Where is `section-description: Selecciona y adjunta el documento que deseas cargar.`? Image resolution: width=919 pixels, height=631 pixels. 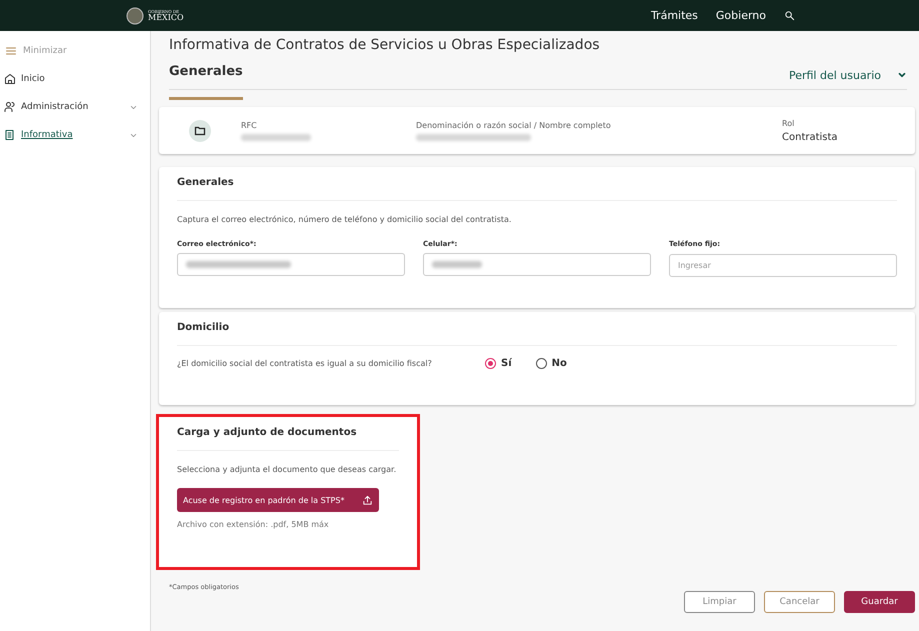 section-description: Selecciona y adjunta el documento que deseas cargar. is located at coordinates (287, 469).